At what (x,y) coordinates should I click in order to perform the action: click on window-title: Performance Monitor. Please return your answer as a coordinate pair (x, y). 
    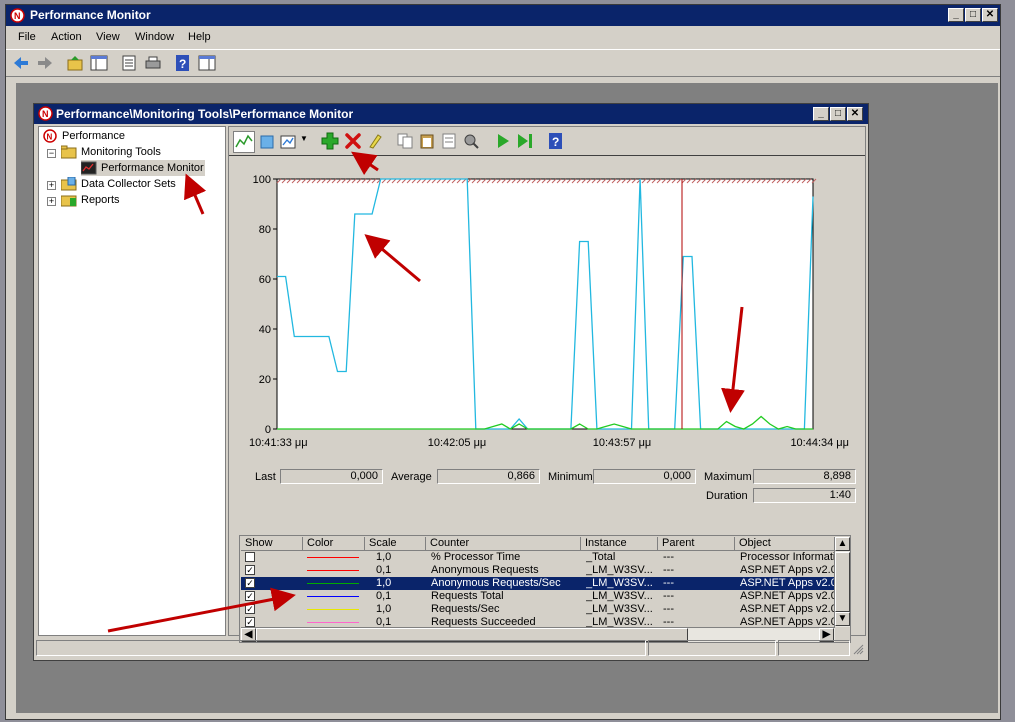
    Looking at the image, I should click on (90, 15).